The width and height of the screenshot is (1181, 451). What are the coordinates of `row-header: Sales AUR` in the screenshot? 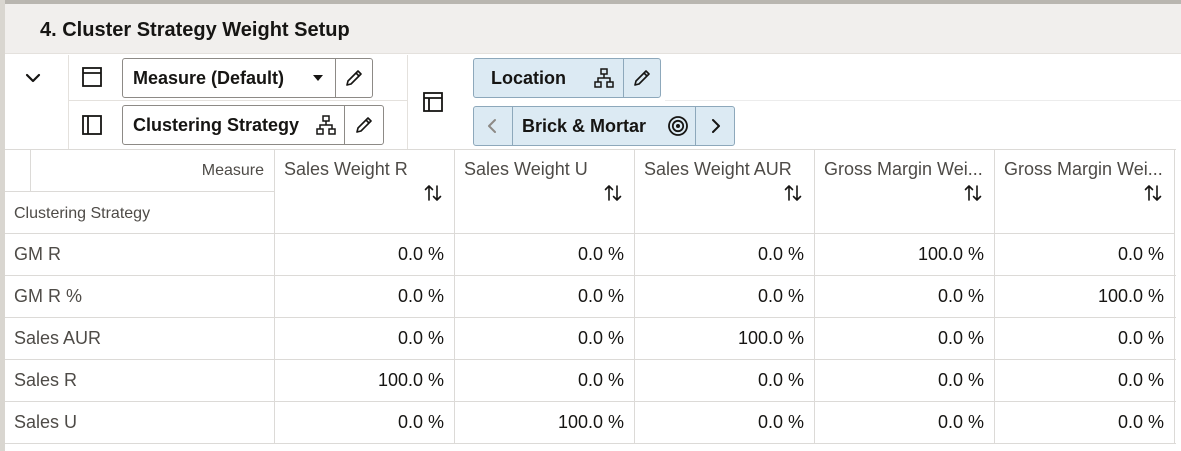 It's located at (140, 338).